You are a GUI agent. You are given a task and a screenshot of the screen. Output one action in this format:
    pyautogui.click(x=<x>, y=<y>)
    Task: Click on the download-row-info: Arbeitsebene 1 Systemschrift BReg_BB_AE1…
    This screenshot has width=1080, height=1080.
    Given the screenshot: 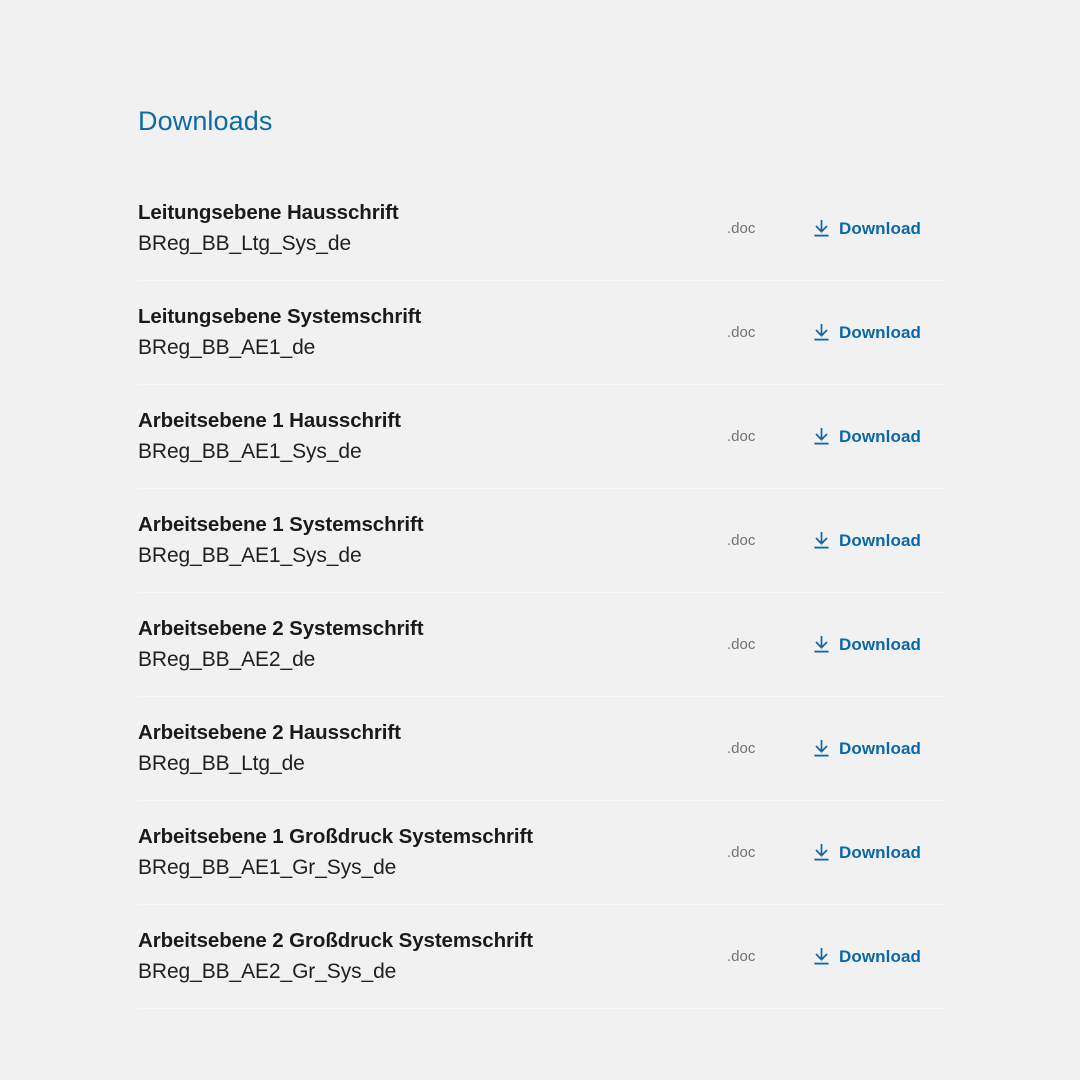 What is the action you would take?
    pyautogui.click(x=432, y=540)
    